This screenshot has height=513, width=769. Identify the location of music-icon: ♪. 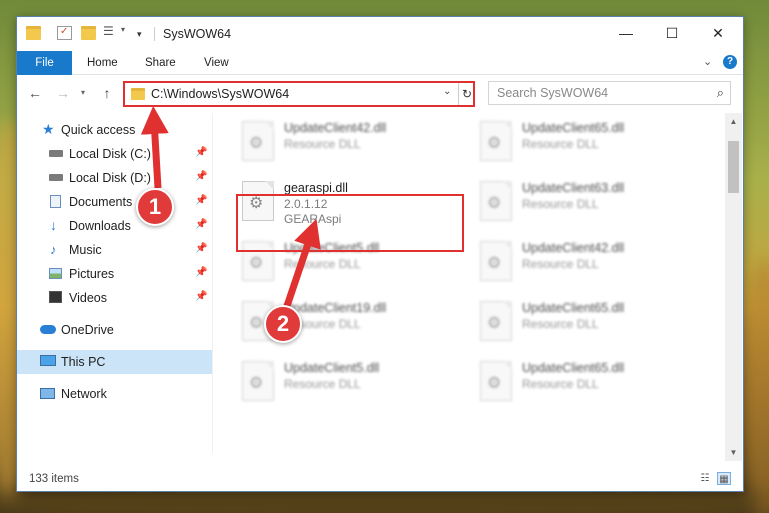
(53, 249).